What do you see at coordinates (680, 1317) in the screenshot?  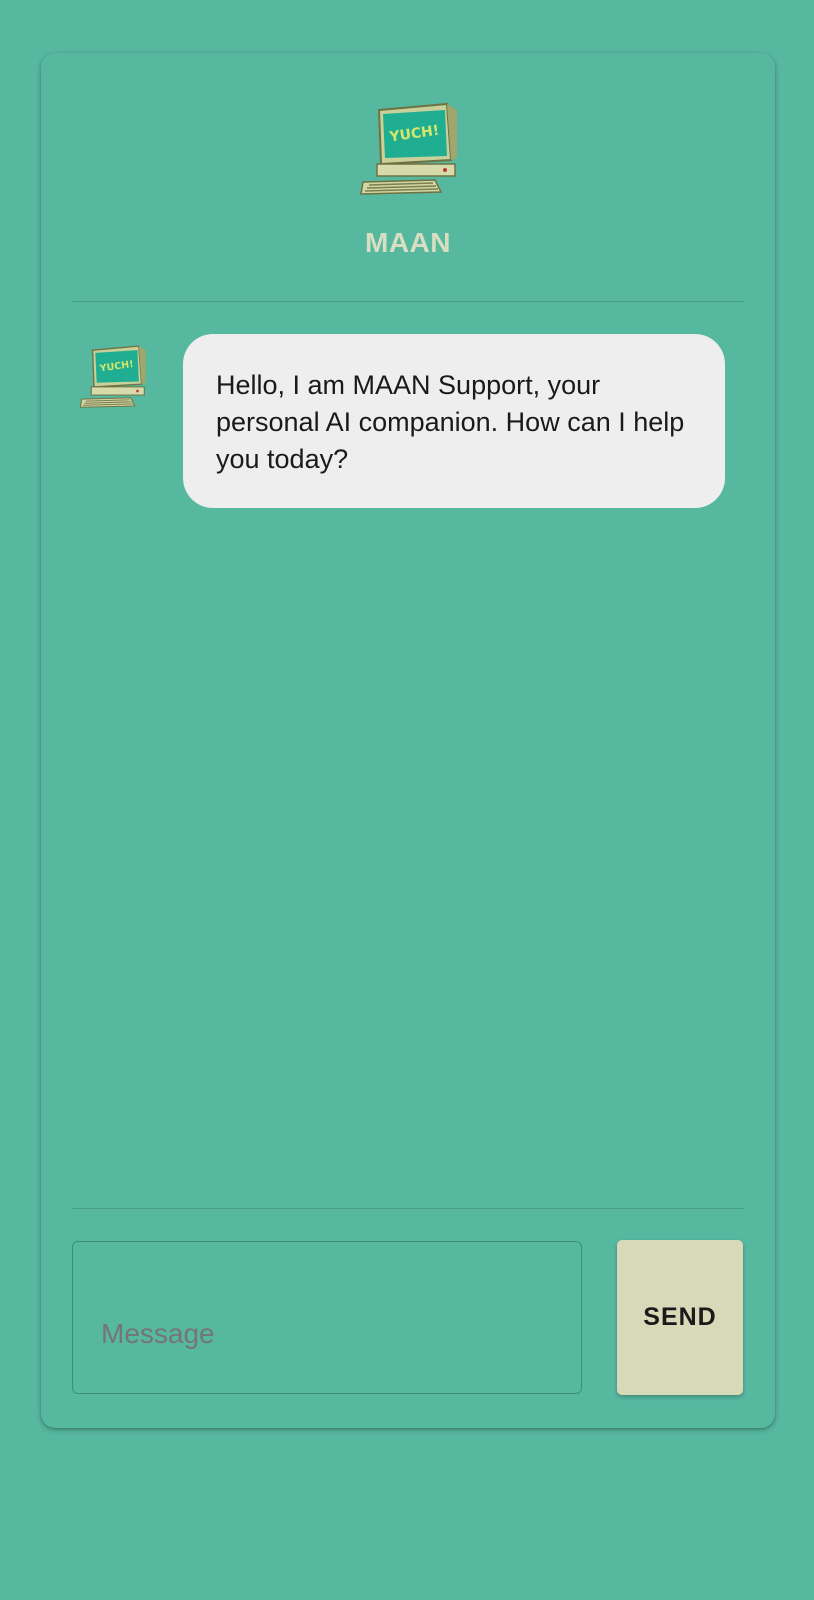 I see `send-button: SEND` at bounding box center [680, 1317].